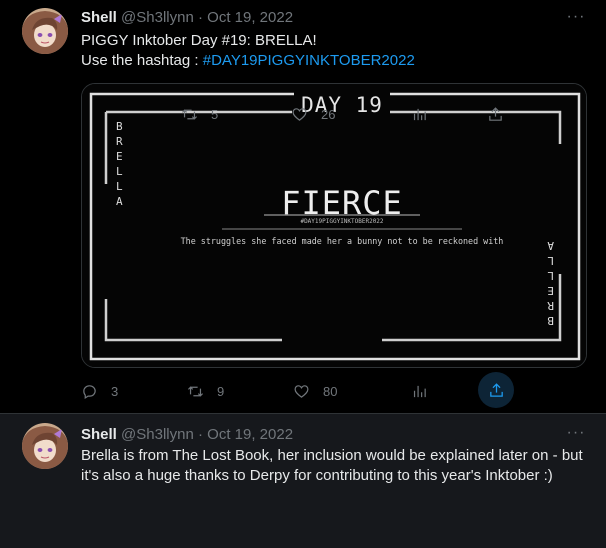 The height and width of the screenshot is (548, 606). What do you see at coordinates (330, 391) in the screenshot?
I see `like-count: 80` at bounding box center [330, 391].